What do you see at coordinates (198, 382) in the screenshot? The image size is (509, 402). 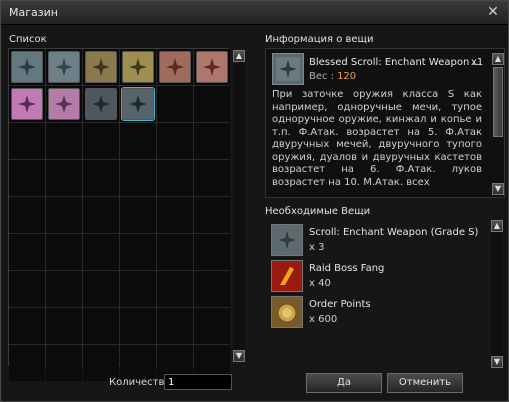 I see `quantity-input` at bounding box center [198, 382].